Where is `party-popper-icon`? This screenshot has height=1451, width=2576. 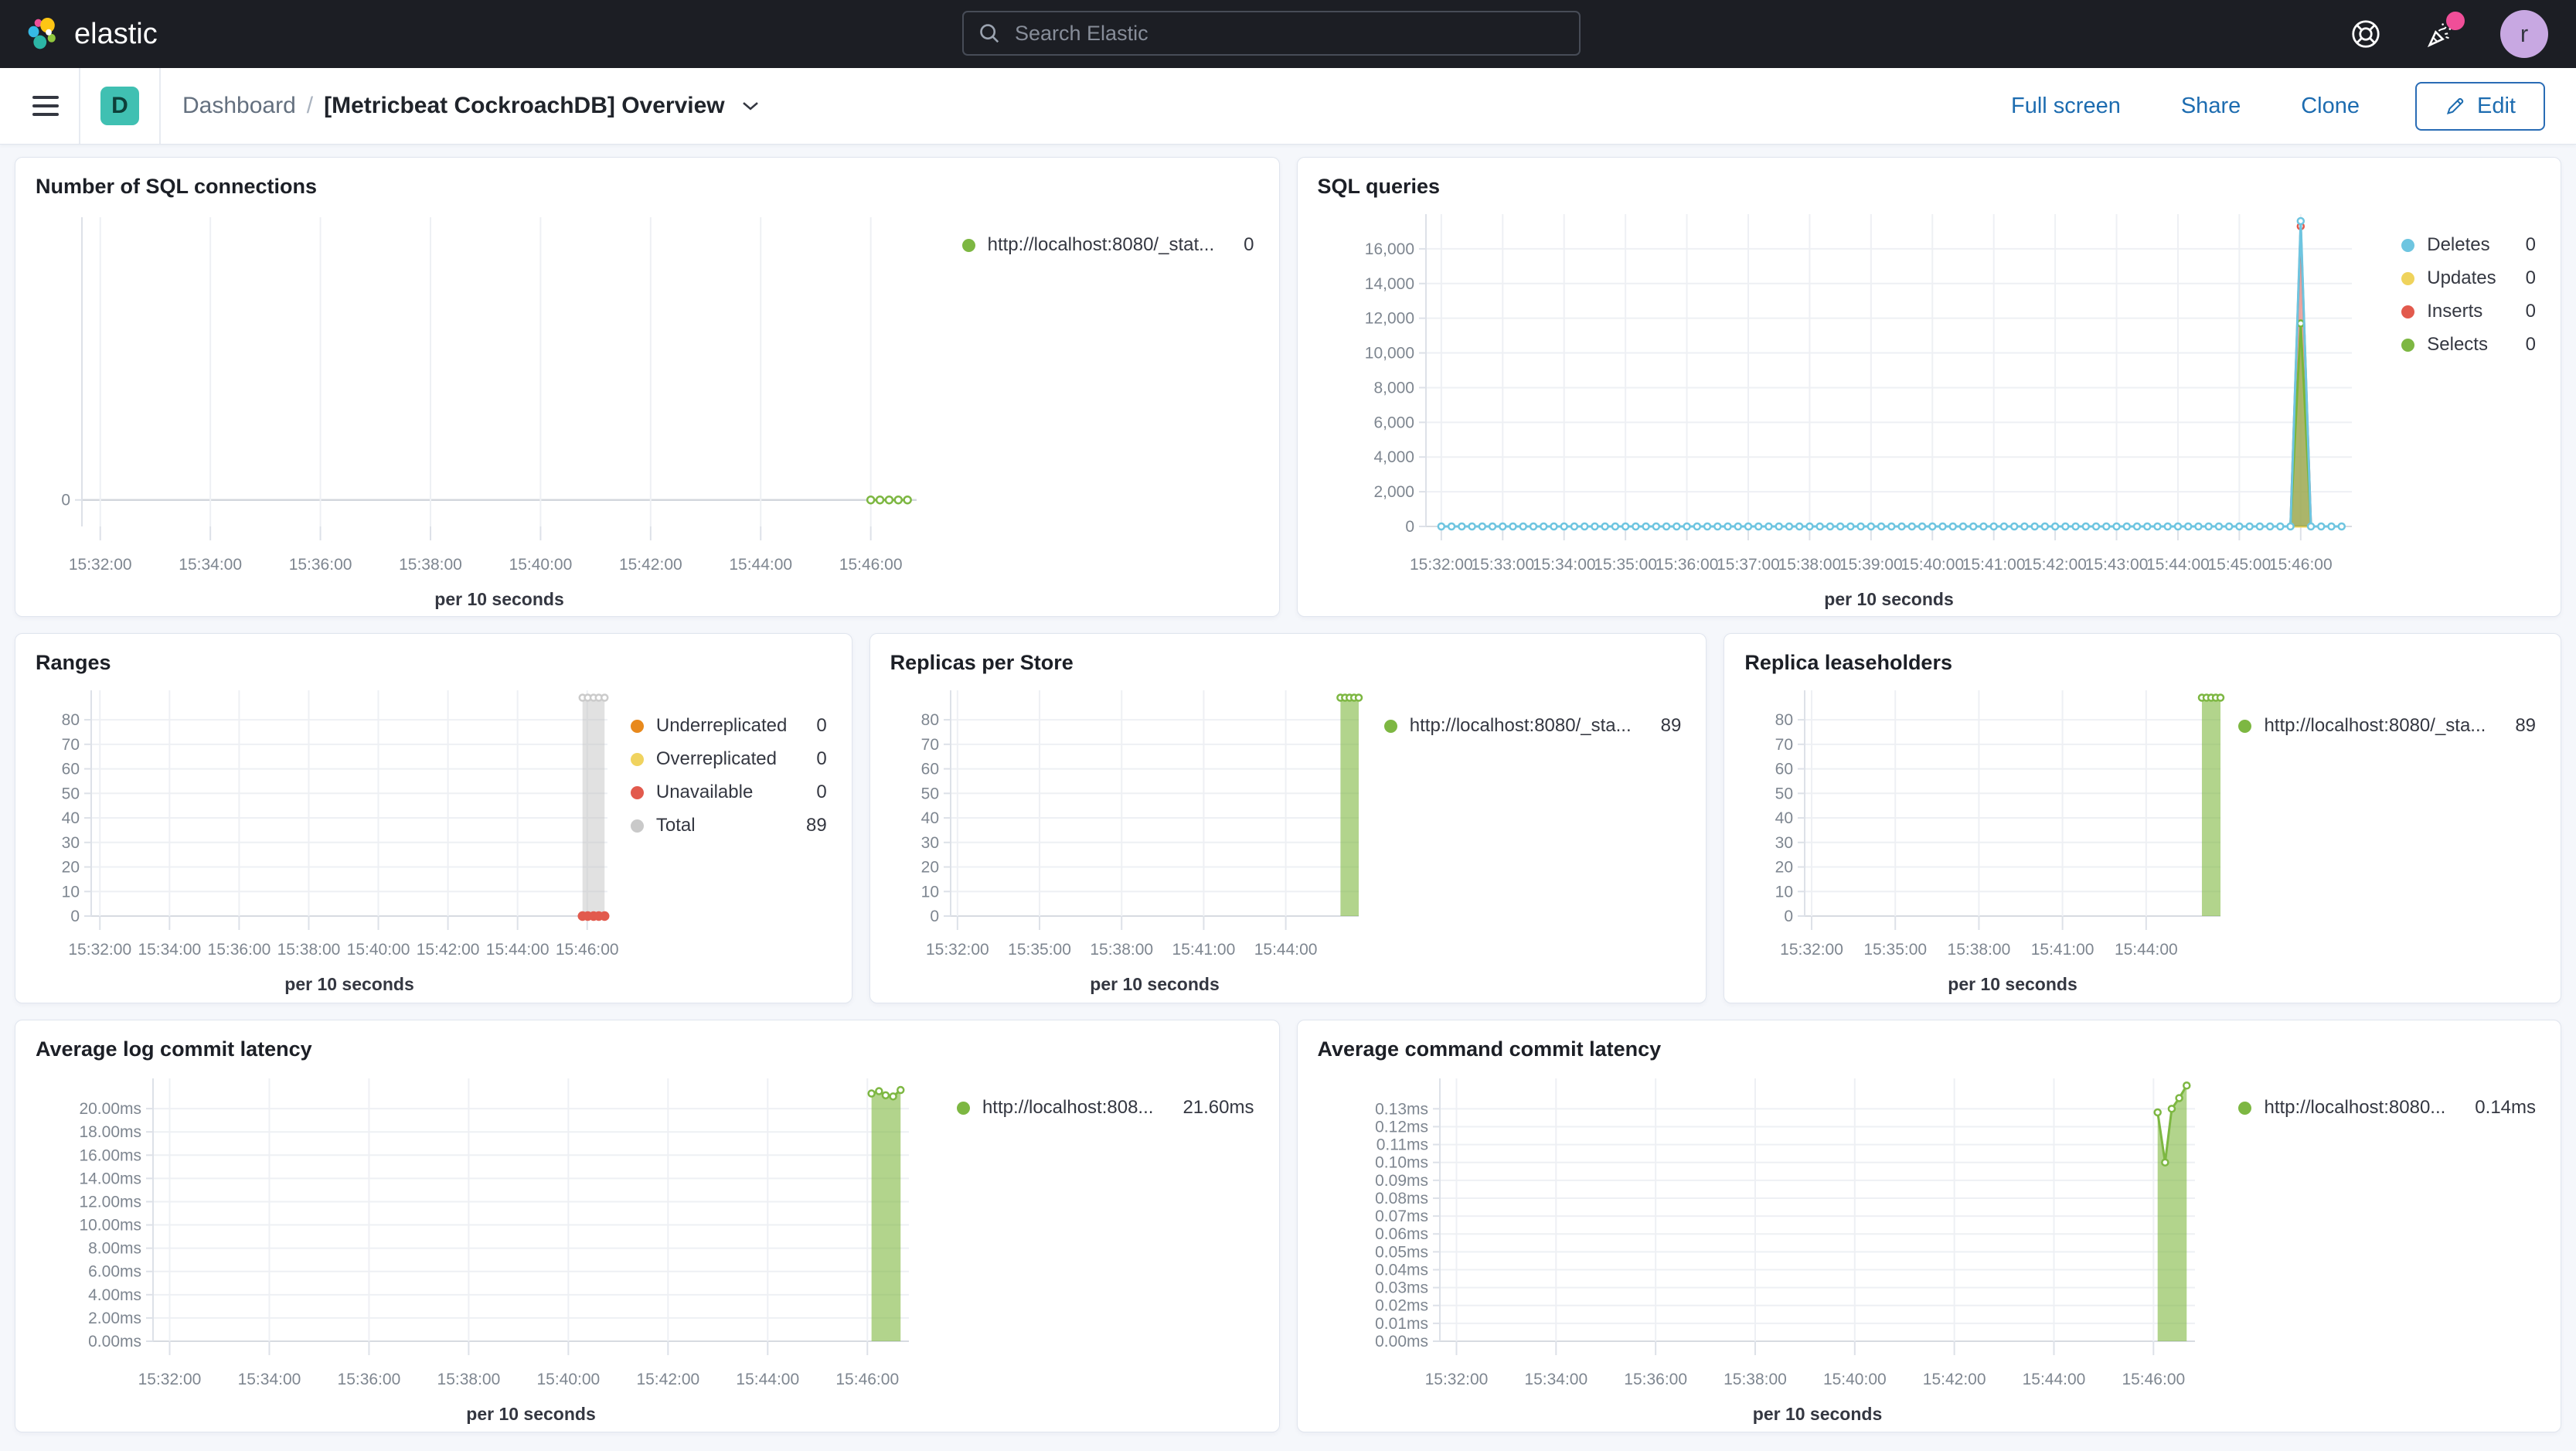 party-popper-icon is located at coordinates (2441, 38).